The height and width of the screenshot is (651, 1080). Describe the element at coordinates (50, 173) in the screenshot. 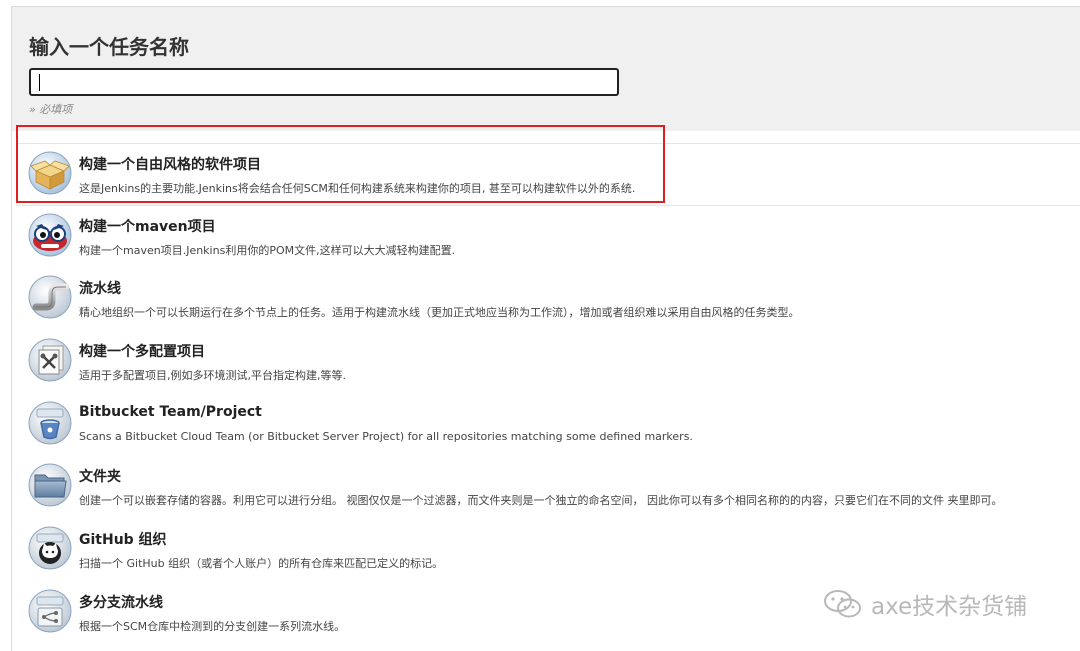

I see `freestyle-box-icon` at that location.